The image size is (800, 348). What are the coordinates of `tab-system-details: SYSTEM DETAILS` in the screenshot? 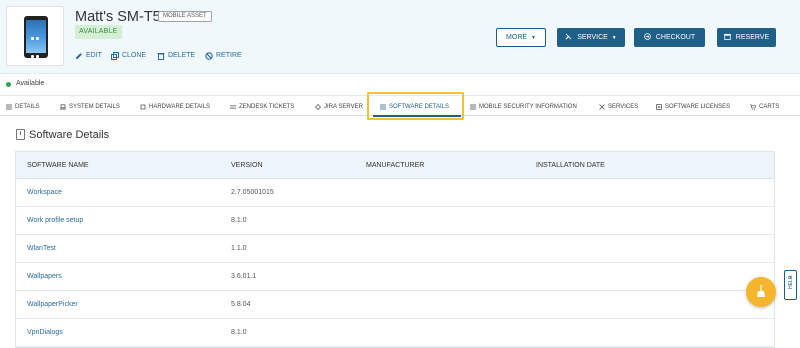 It's located at (91, 107).